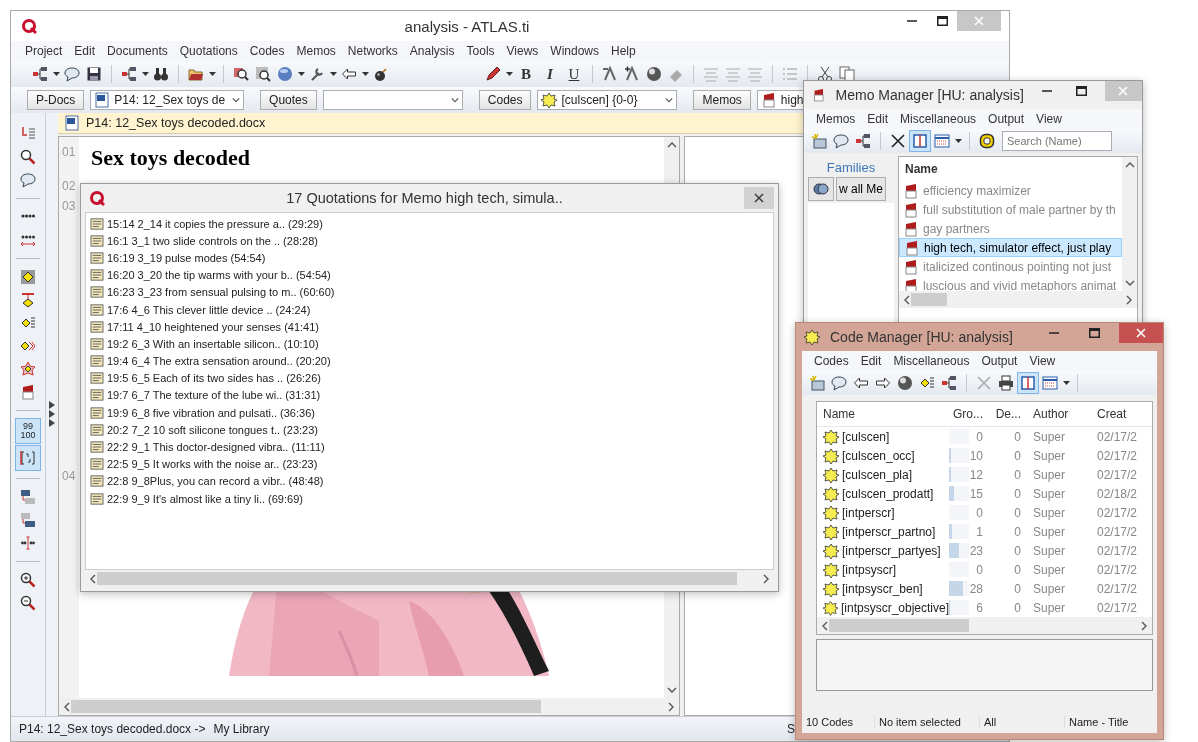 The height and width of the screenshot is (742, 1198). What do you see at coordinates (575, 51) in the screenshot?
I see `menu-item: Windows` at bounding box center [575, 51].